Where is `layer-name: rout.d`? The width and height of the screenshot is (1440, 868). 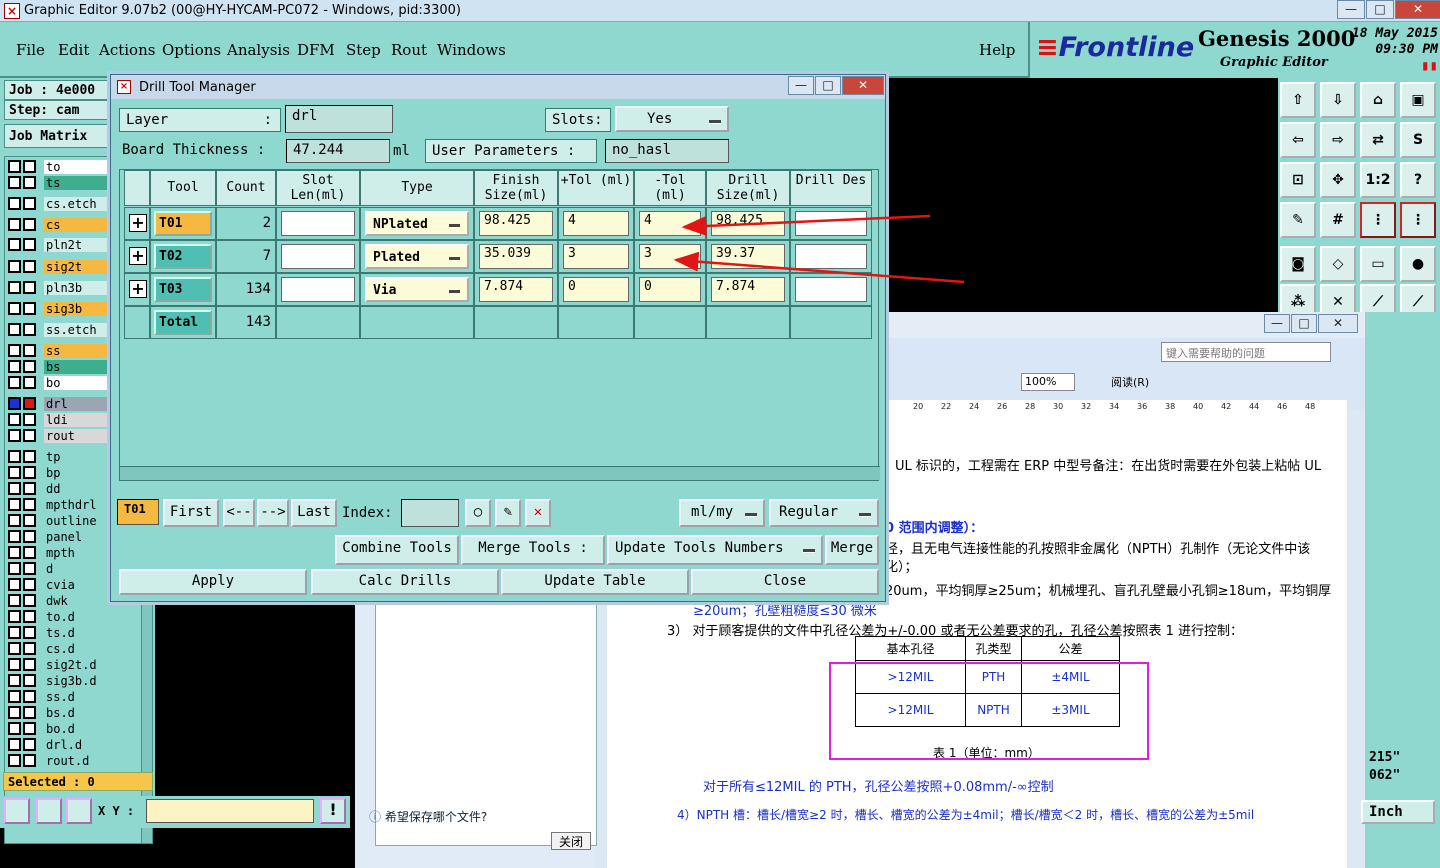
layer-name: rout.d is located at coordinates (85, 760).